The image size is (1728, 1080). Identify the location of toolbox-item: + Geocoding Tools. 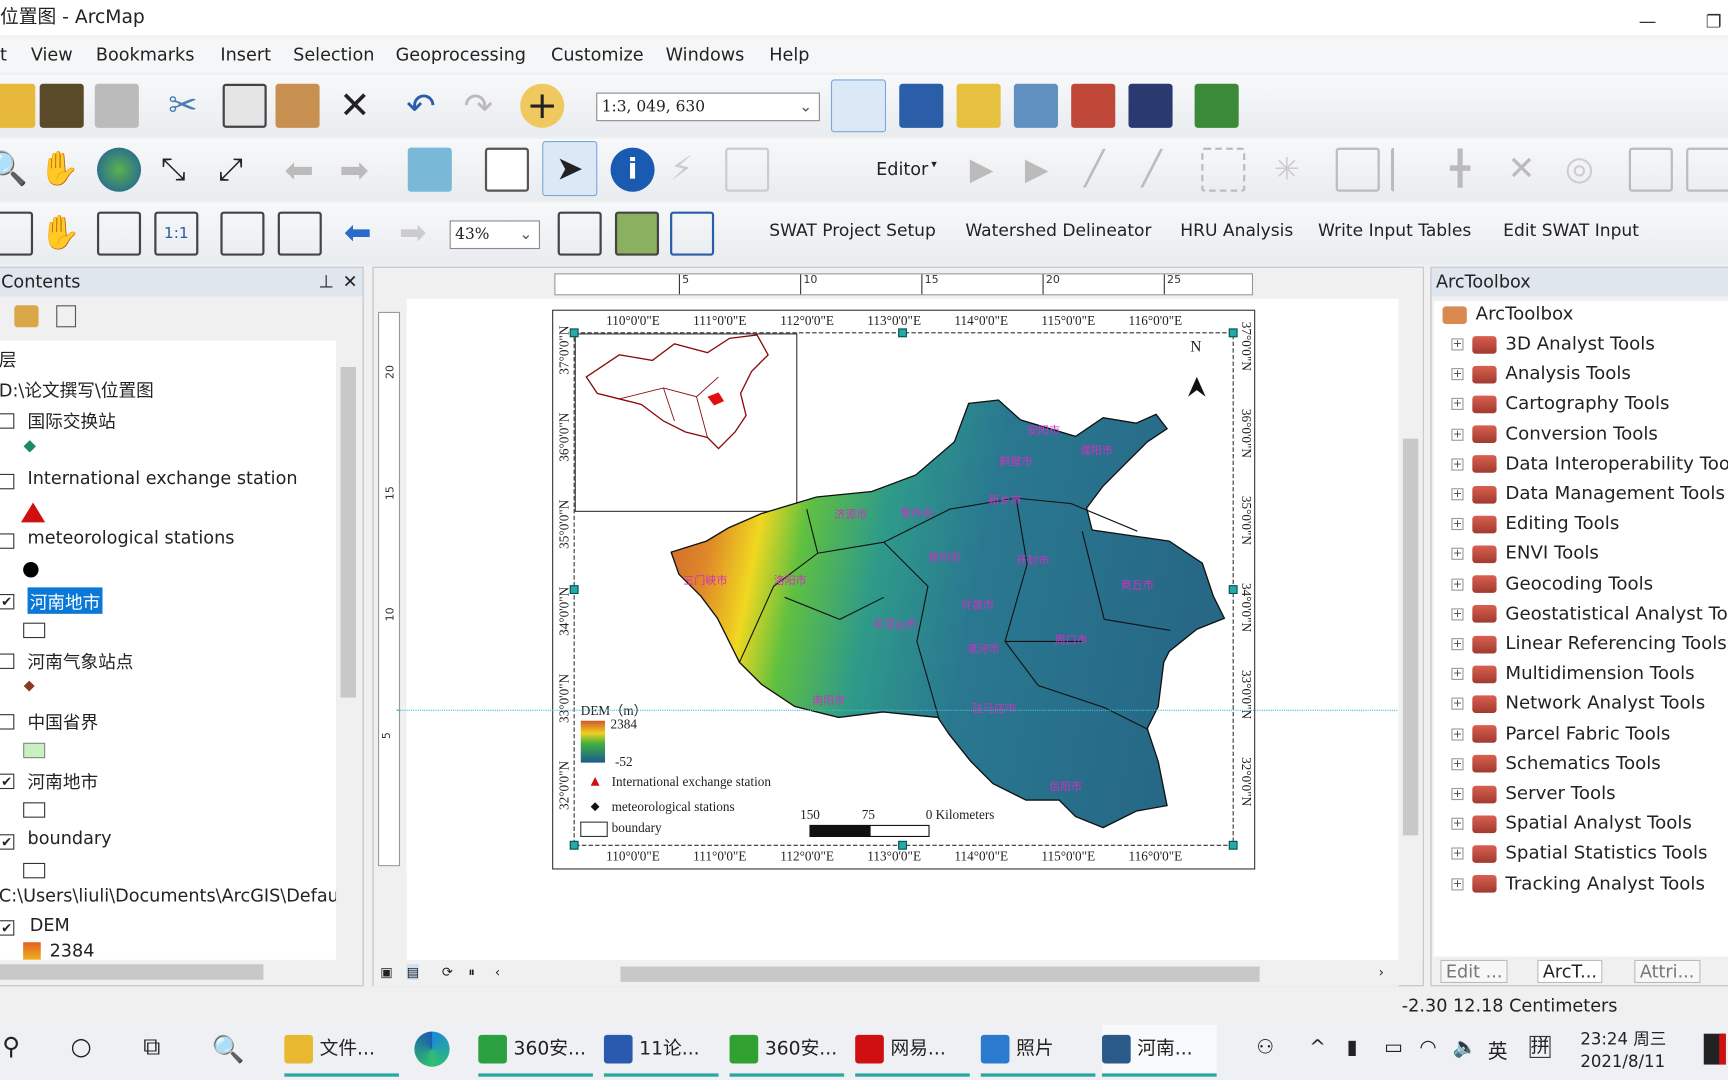
(1552, 583).